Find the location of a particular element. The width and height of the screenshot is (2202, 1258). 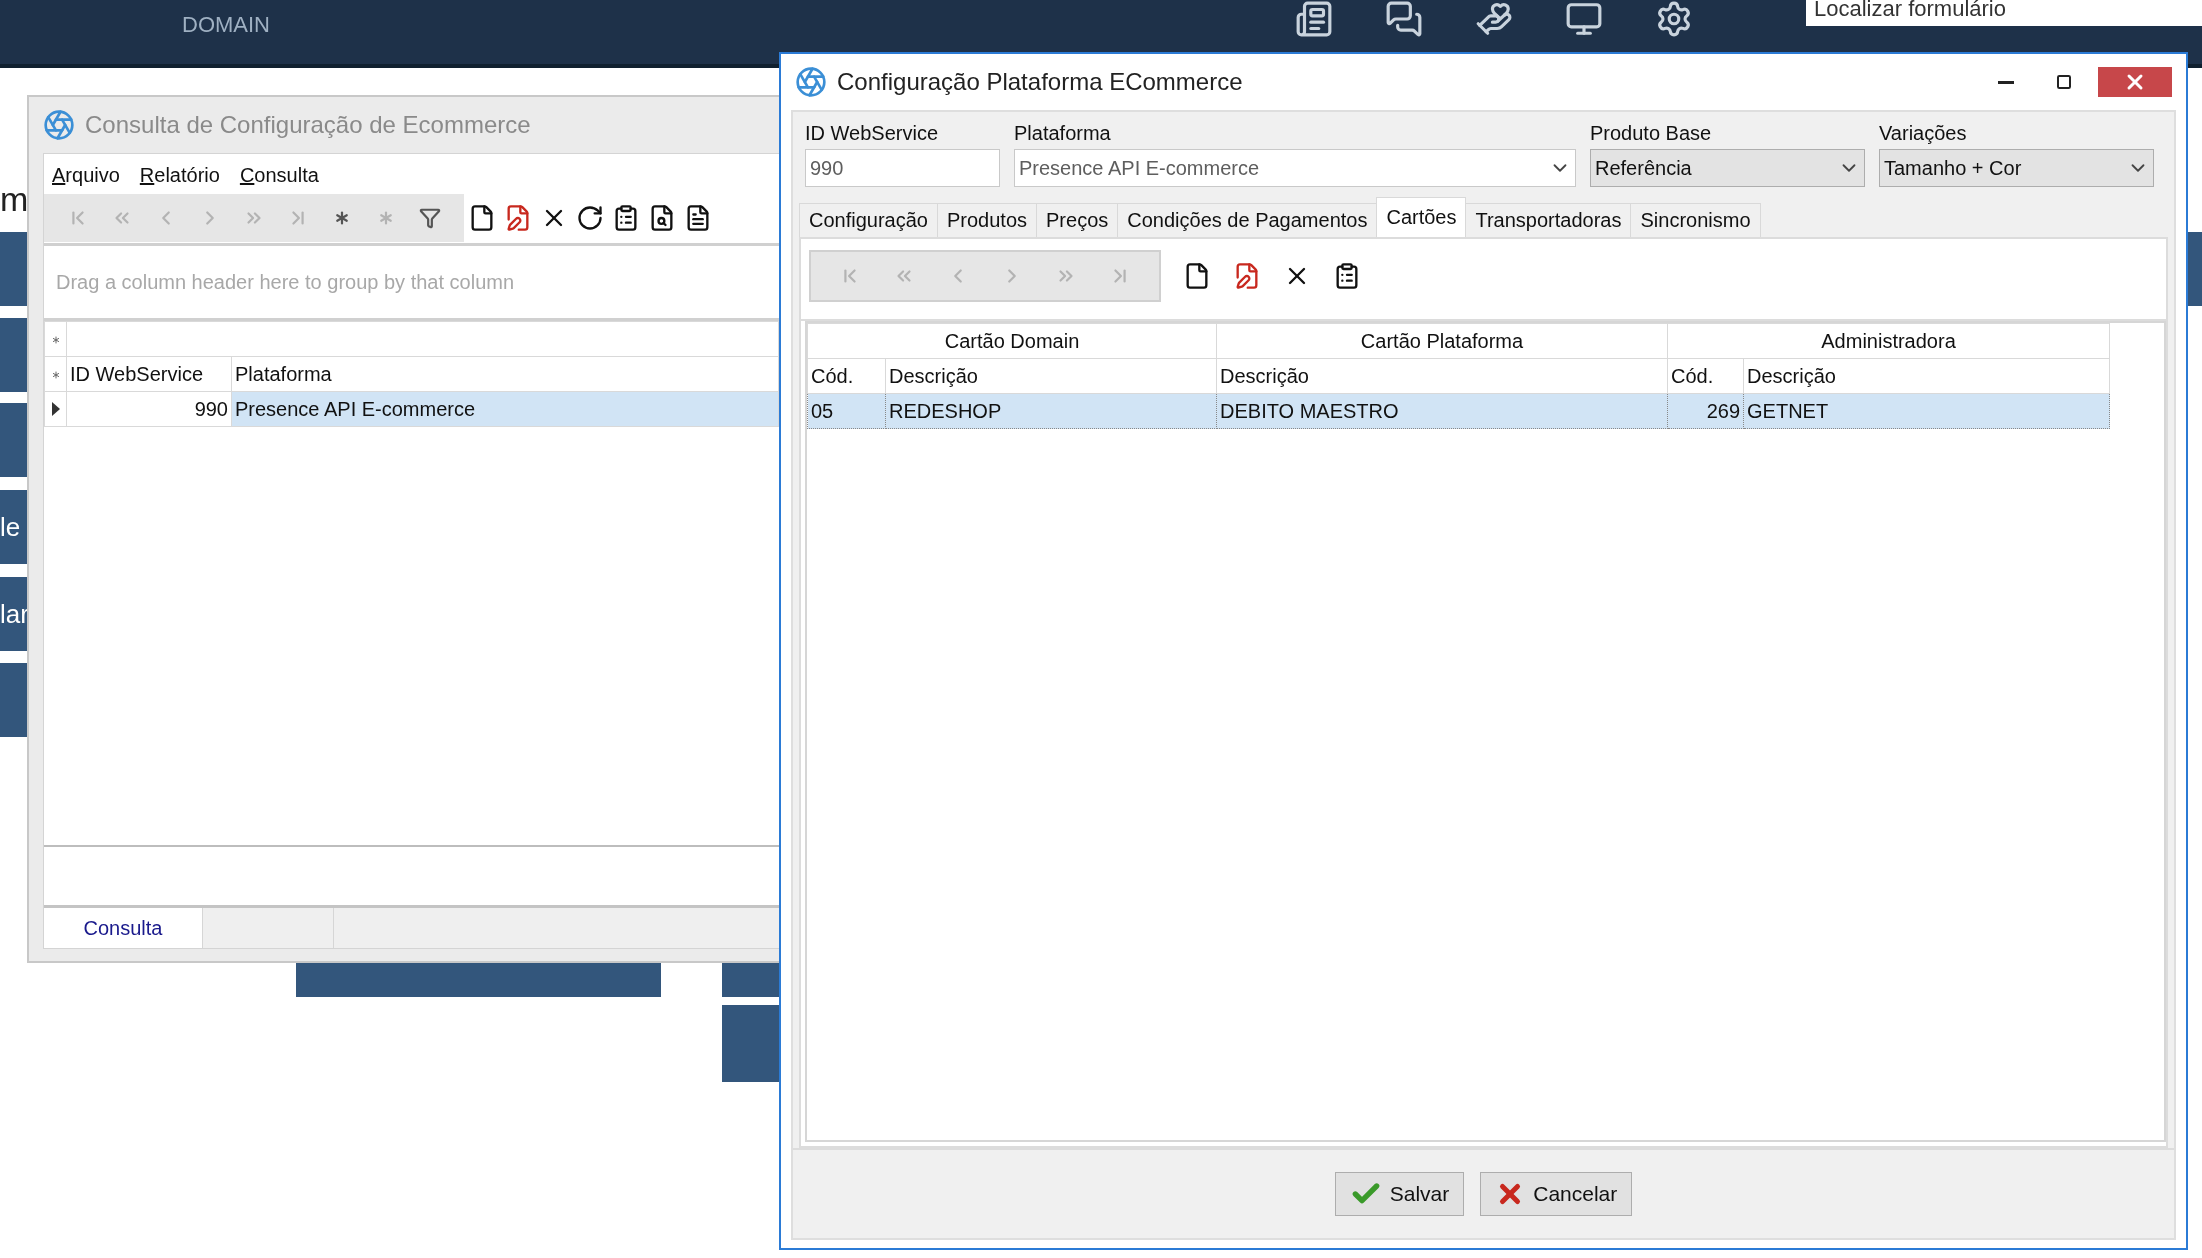

menu-item: Relatório is located at coordinates (179, 175).